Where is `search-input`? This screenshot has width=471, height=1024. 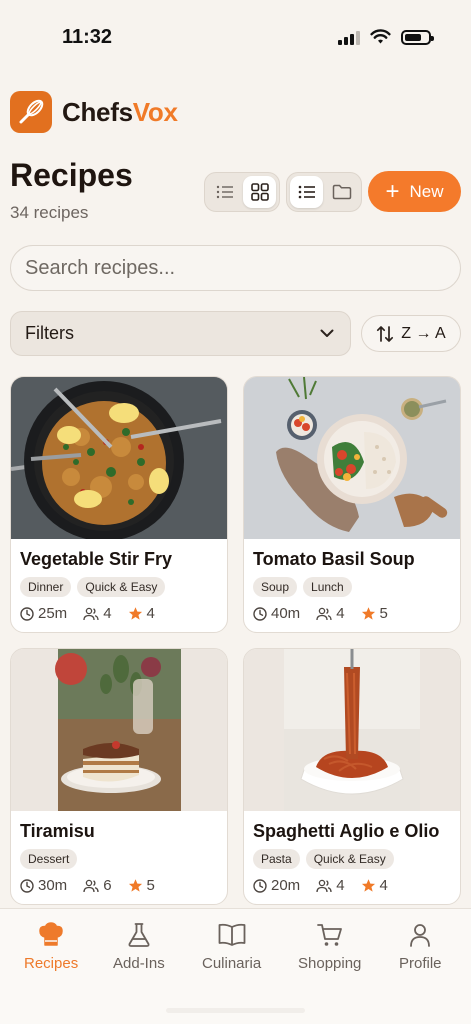 search-input is located at coordinates (235, 268).